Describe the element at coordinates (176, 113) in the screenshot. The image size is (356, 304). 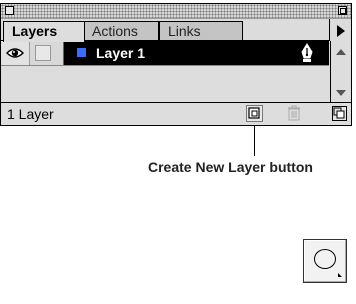
I see `palette-status-bar: 1 Layer` at that location.